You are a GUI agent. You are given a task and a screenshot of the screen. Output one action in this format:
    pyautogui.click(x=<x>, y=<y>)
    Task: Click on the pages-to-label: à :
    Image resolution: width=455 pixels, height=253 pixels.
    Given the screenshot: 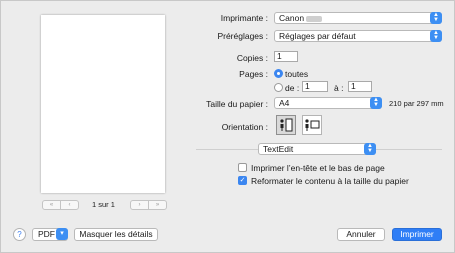 What is the action you would take?
    pyautogui.click(x=339, y=88)
    